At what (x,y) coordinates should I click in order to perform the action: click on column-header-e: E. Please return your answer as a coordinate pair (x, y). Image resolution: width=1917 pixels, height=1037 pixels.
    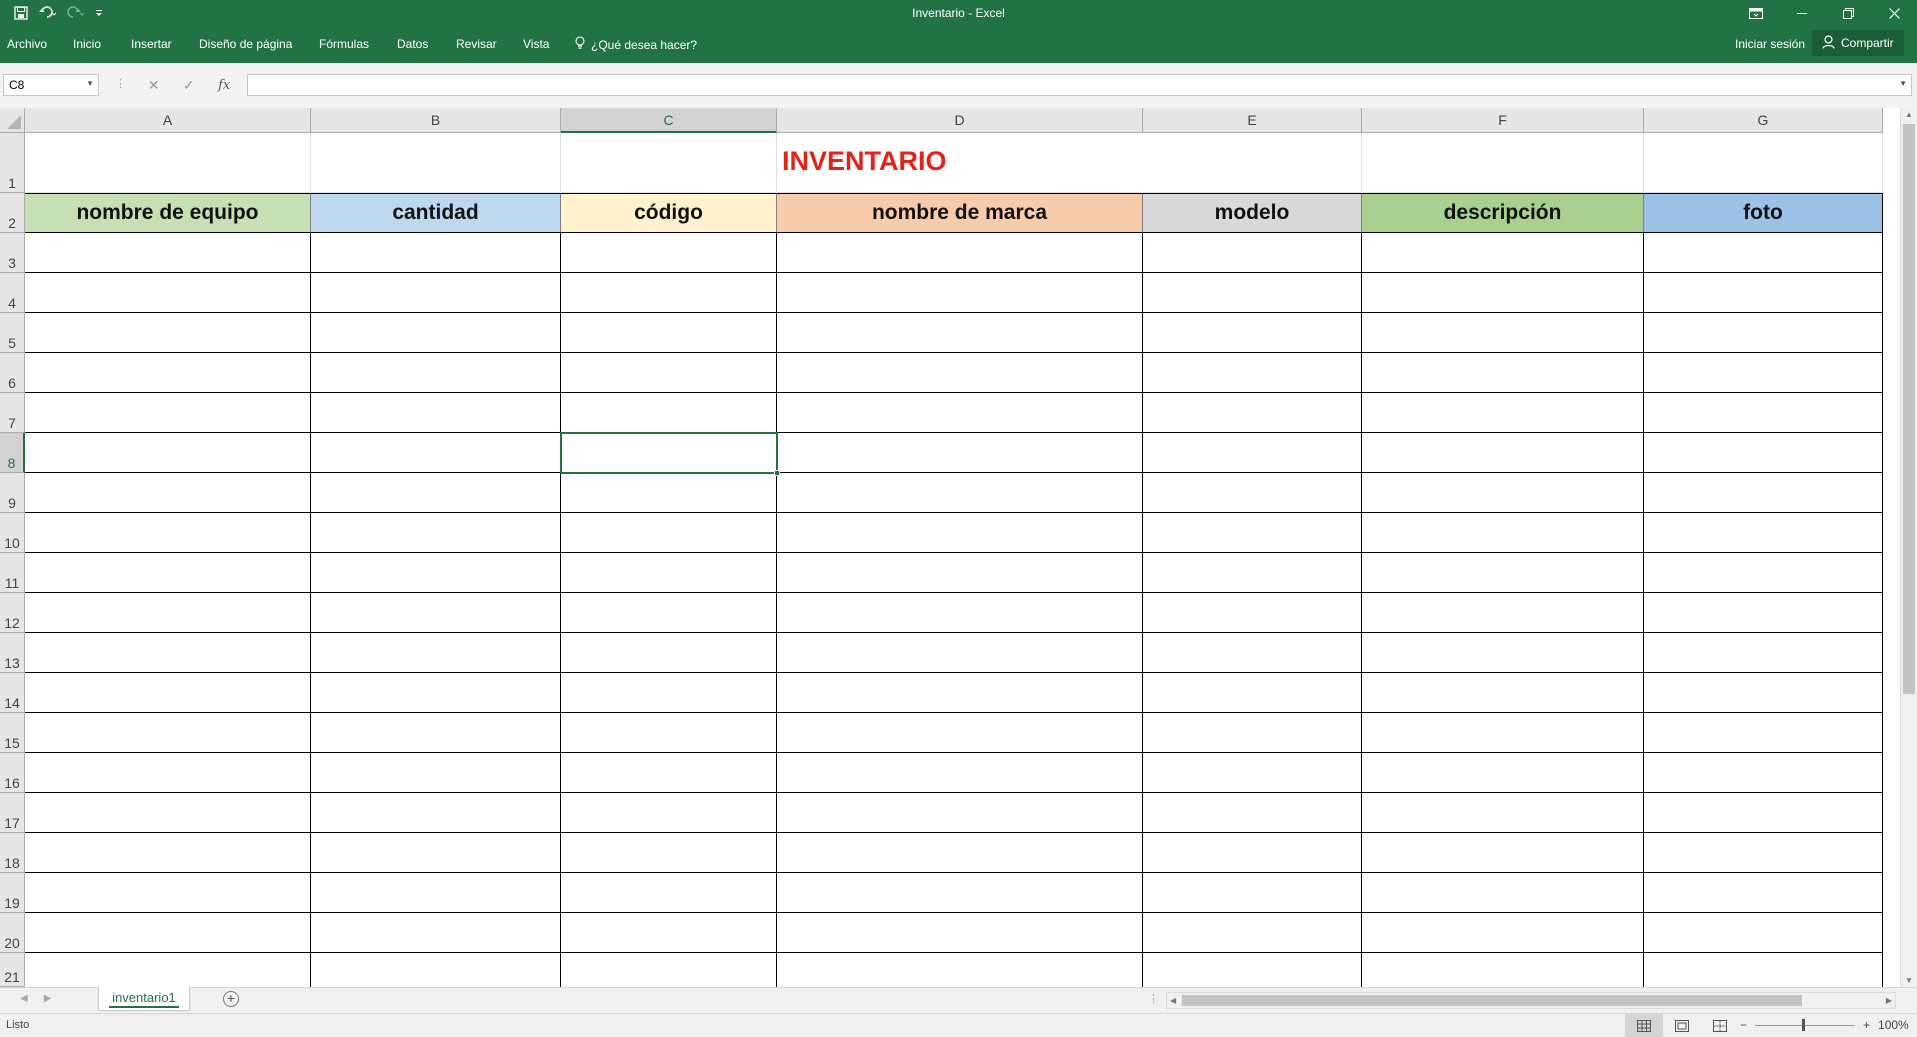
    Looking at the image, I should click on (1252, 120).